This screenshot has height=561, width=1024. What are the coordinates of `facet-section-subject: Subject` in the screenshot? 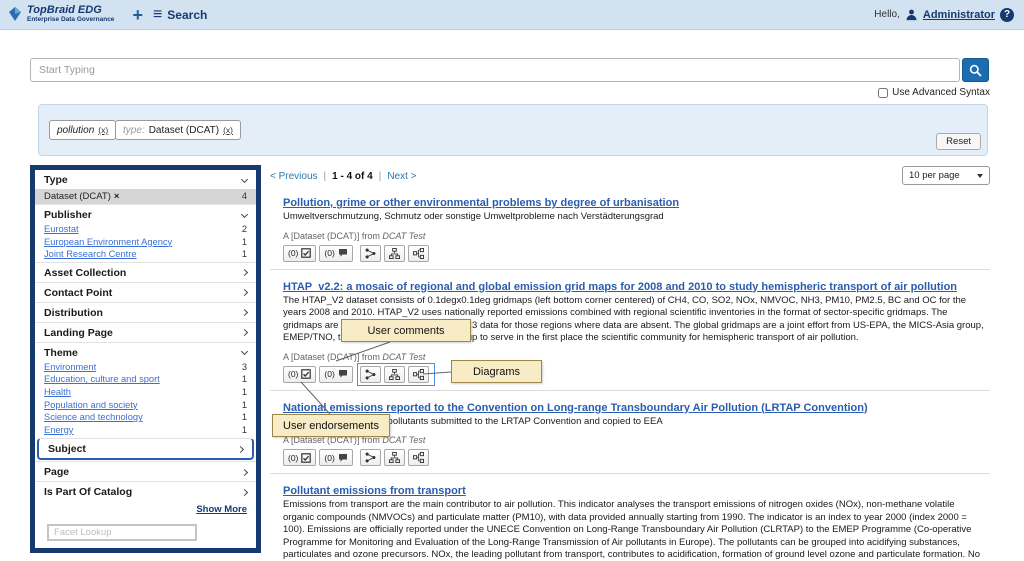 It's located at (145, 449).